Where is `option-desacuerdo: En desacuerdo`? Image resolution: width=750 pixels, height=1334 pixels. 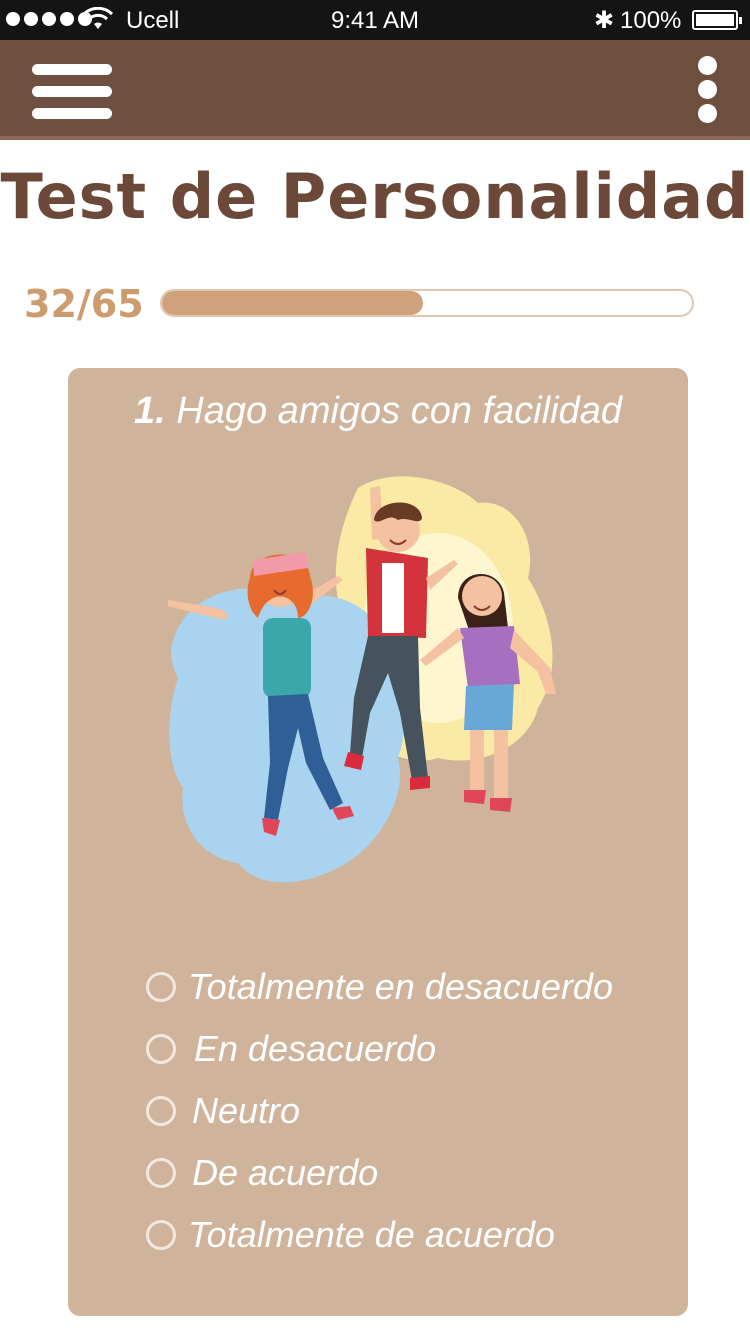 option-desacuerdo: En desacuerdo is located at coordinates (379, 1049).